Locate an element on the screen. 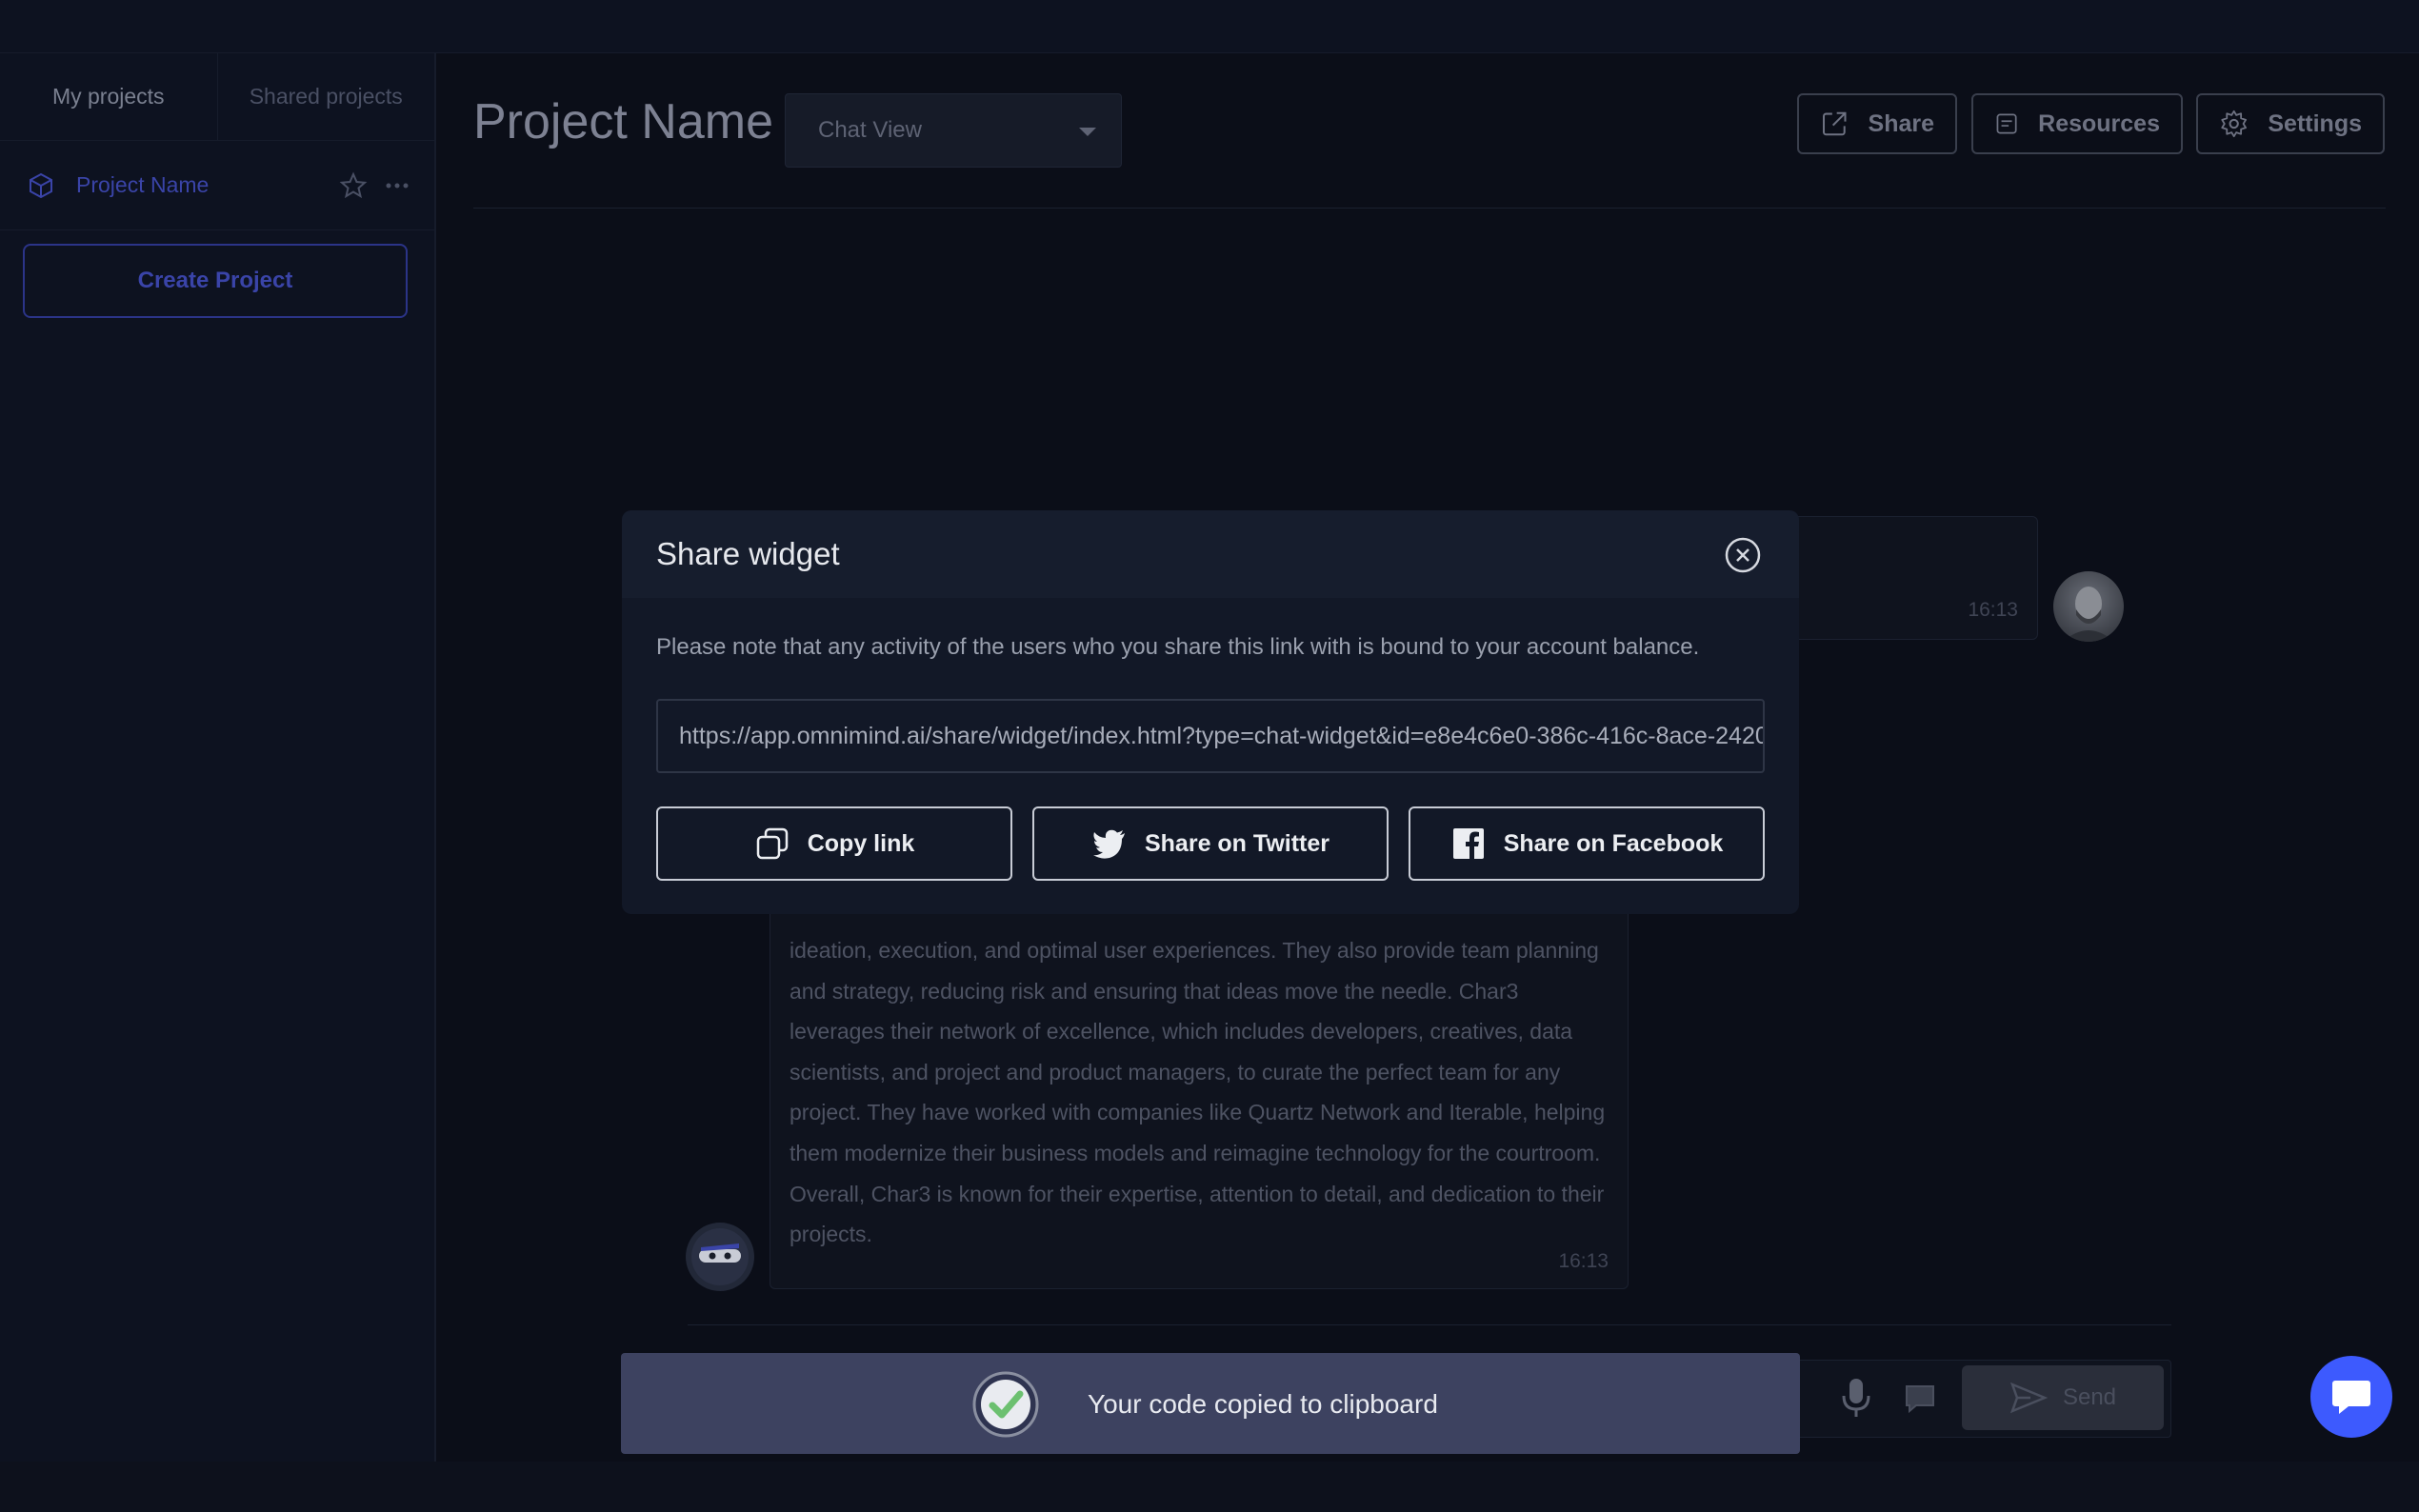 This screenshot has width=2419, height=1512. support-chat-button is located at coordinates (2351, 1397).